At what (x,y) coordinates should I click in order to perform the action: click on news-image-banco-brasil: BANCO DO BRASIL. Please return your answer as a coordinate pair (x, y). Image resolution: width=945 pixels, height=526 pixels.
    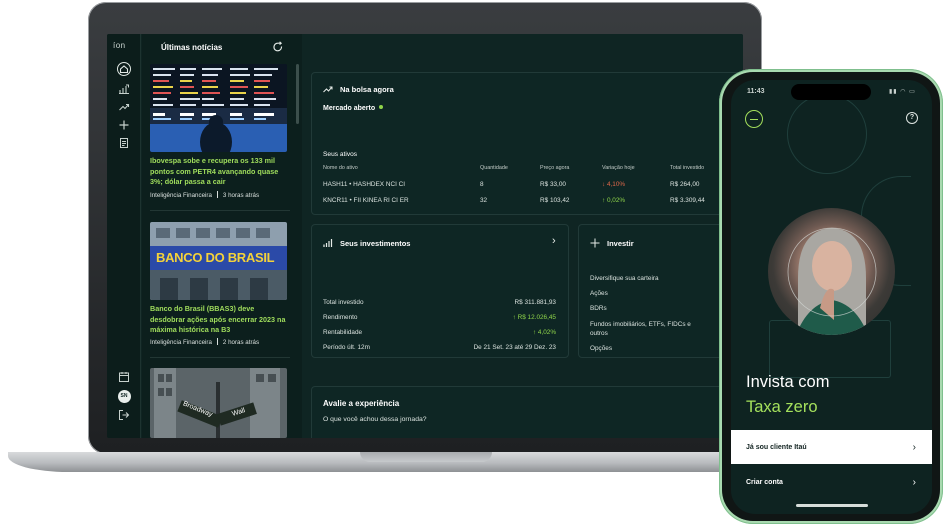
    Looking at the image, I should click on (218, 261).